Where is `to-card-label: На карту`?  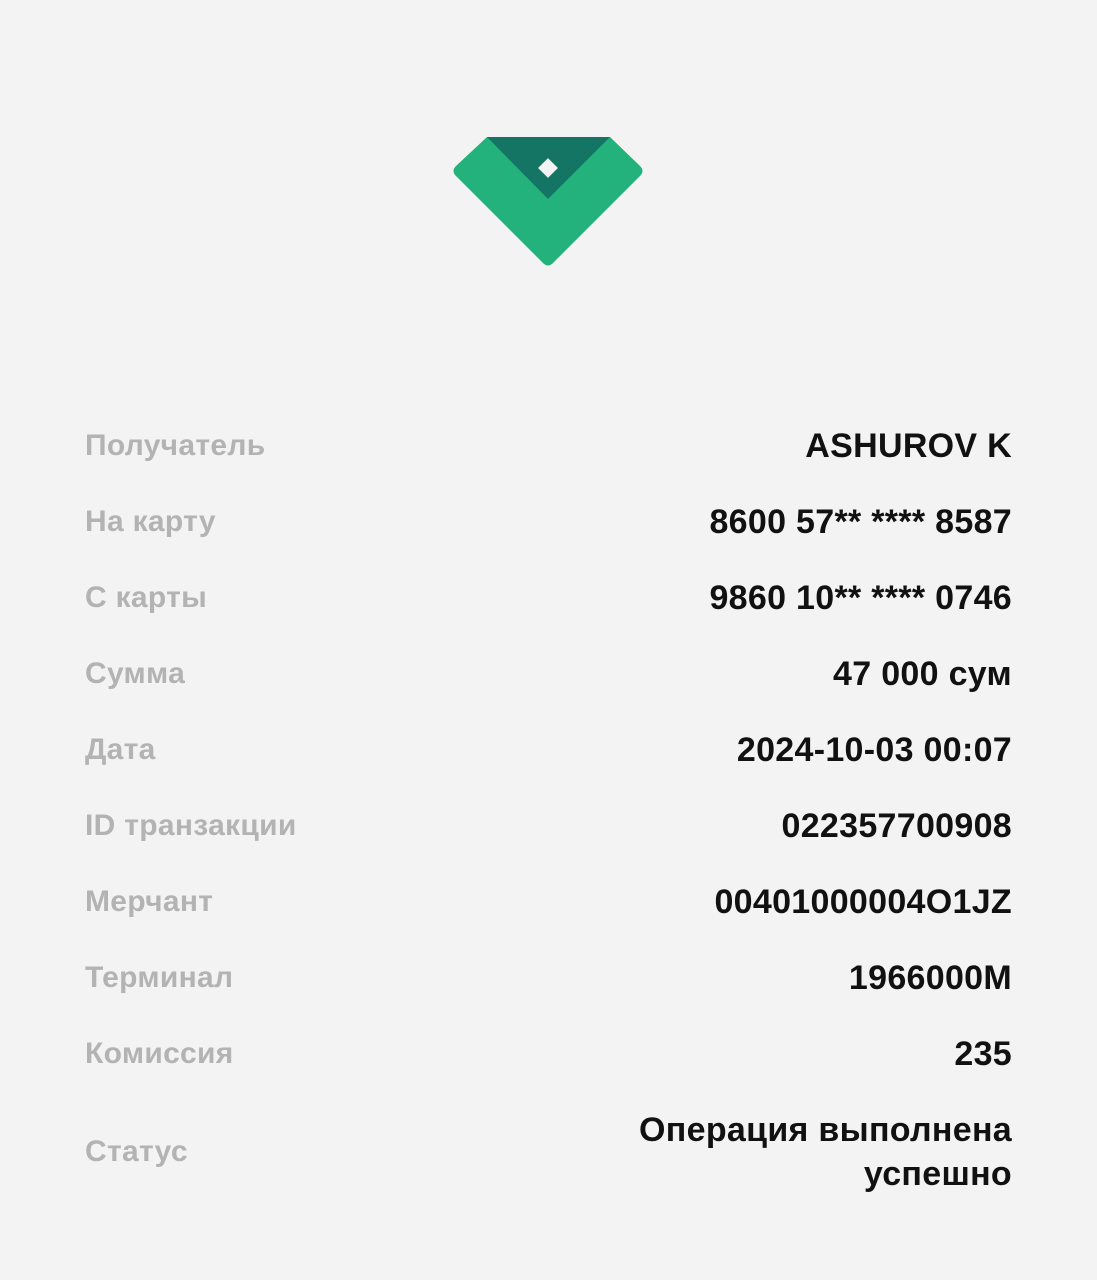
to-card-label: На карту is located at coordinates (150, 521).